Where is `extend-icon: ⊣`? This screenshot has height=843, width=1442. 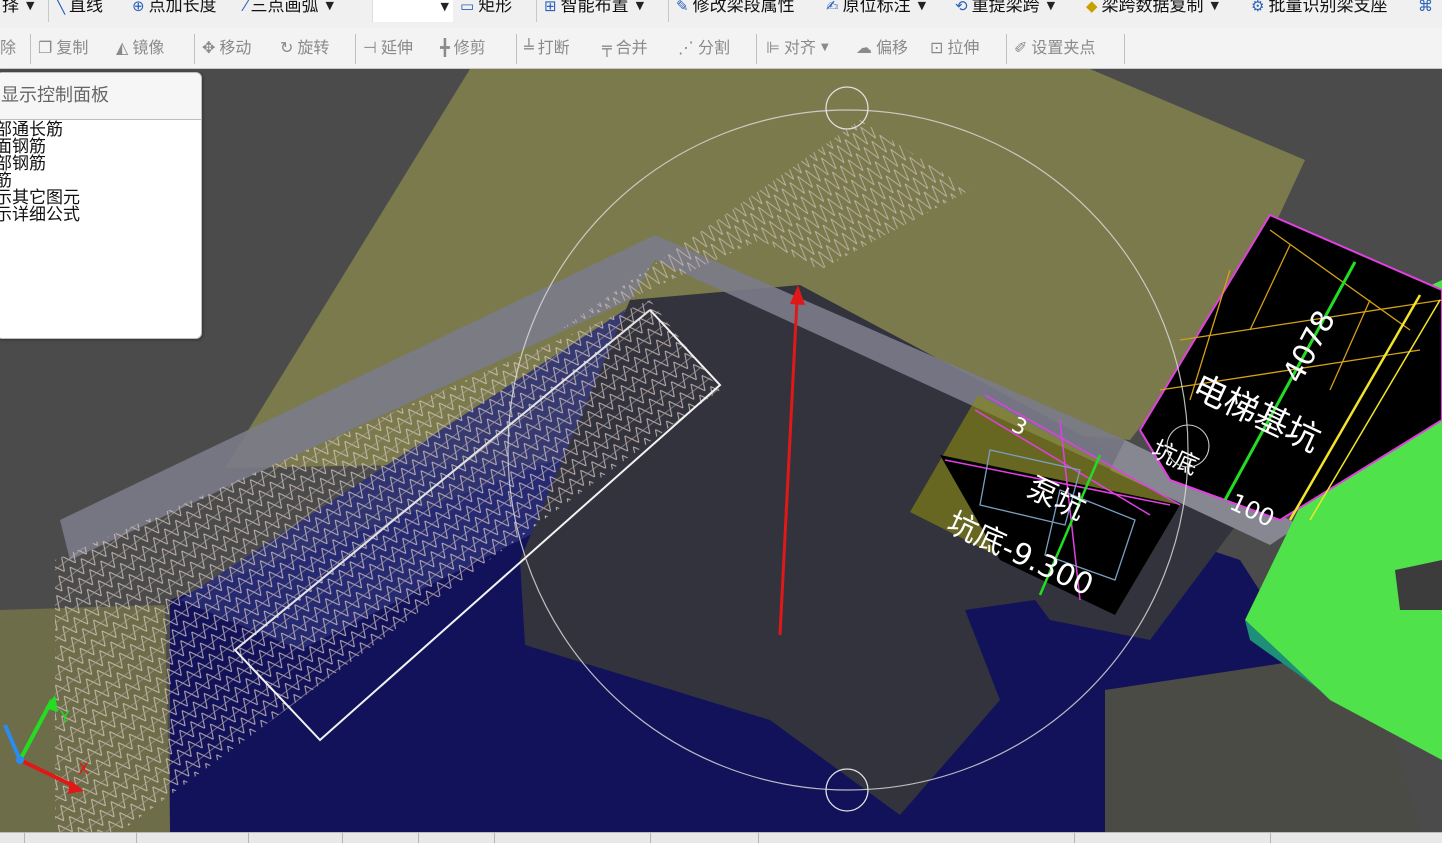
extend-icon: ⊣ is located at coordinates (370, 47).